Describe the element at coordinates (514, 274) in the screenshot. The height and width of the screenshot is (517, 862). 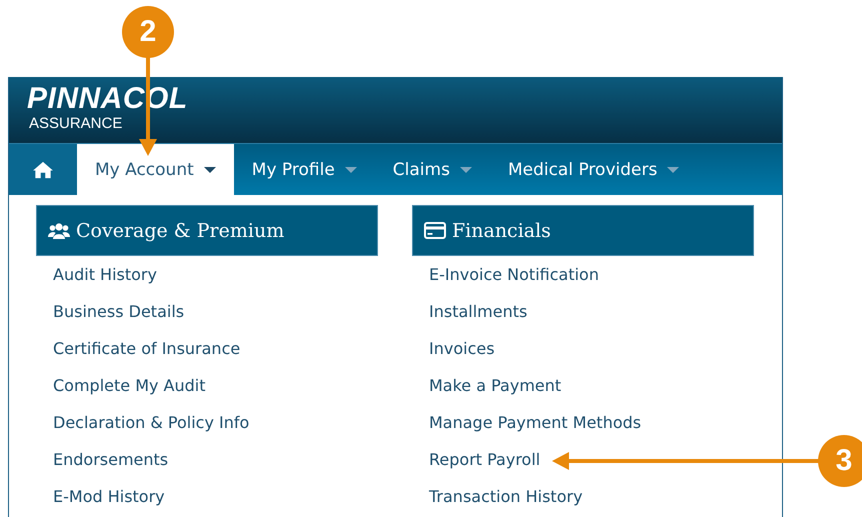
I see `menu-link: E-Invoice Notification` at that location.